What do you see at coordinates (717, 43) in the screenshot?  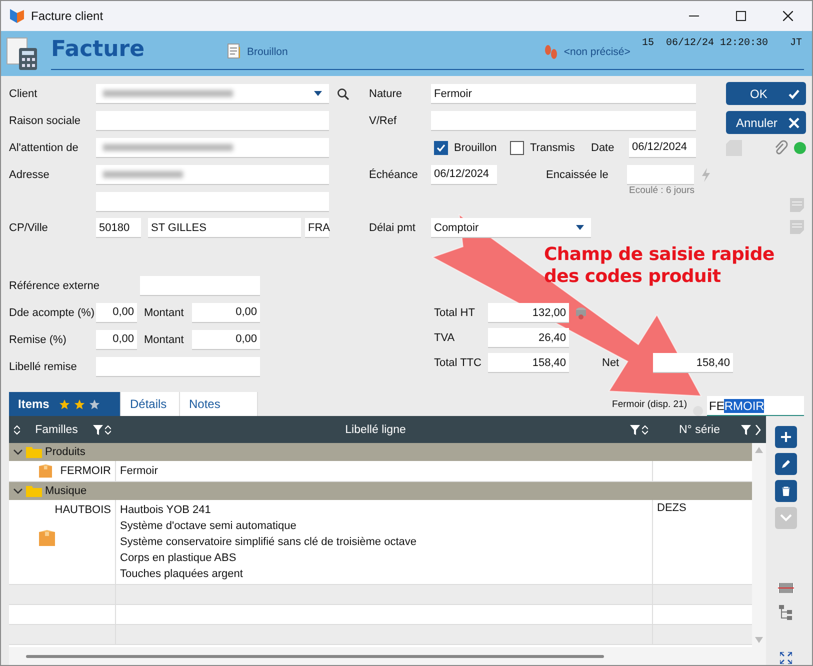 I see `timestamp: 06/12/24 12:20:30` at bounding box center [717, 43].